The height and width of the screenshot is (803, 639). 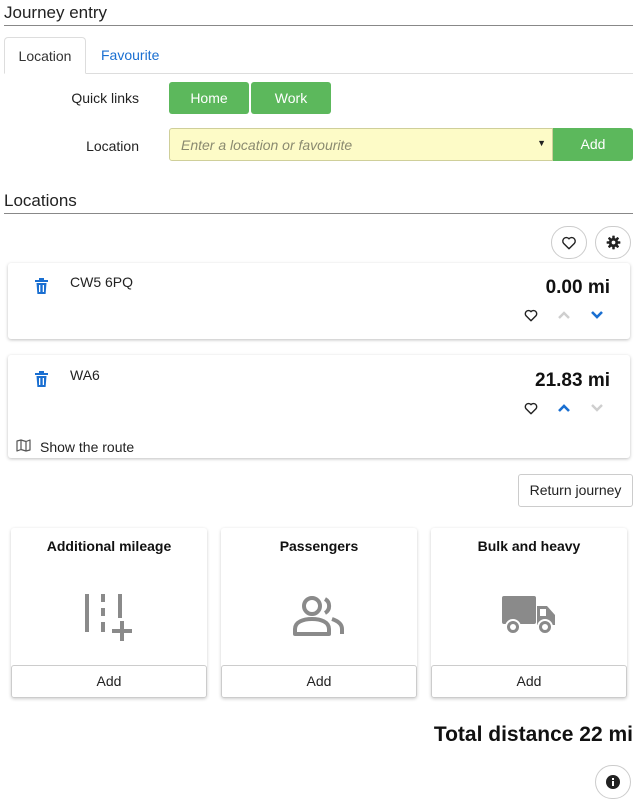 What do you see at coordinates (529, 681) in the screenshot?
I see `add-bulk-heavy-button: Add` at bounding box center [529, 681].